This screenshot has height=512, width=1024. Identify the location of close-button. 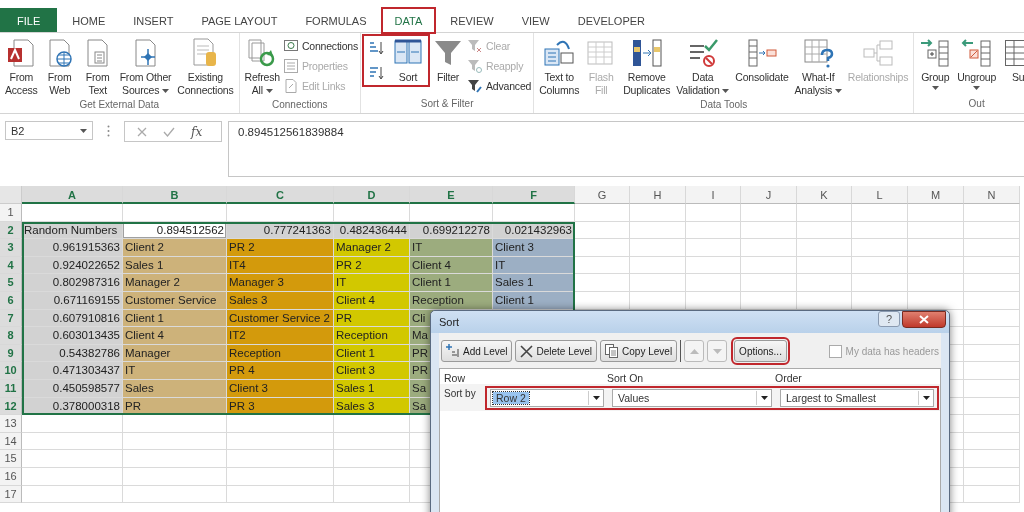
(924, 319).